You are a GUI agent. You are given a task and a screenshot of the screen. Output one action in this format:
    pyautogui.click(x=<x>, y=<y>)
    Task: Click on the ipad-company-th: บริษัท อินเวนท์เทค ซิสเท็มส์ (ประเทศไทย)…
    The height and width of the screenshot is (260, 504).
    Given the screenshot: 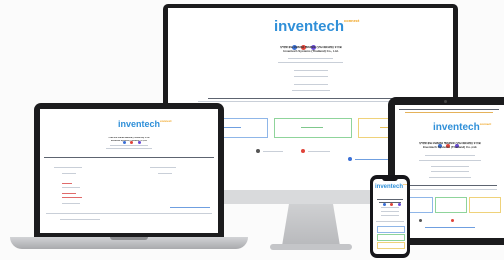 What is the action you would take?
    pyautogui.click(x=450, y=143)
    